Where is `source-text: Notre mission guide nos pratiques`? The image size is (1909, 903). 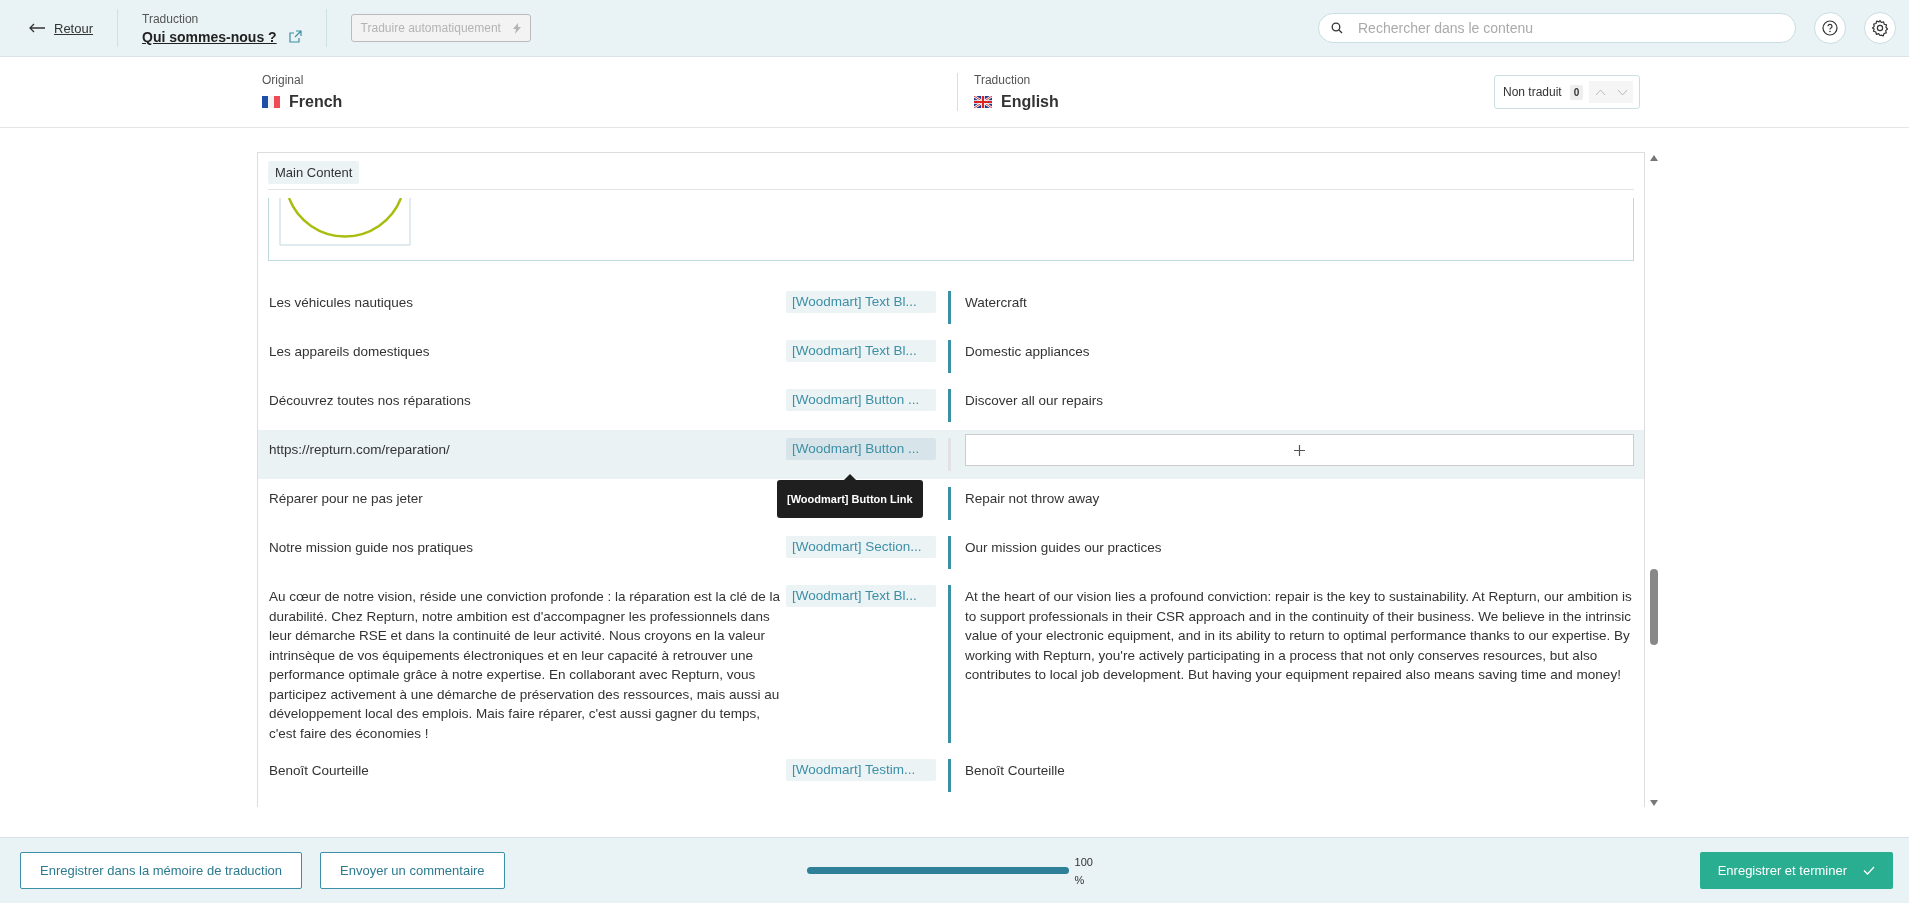
source-text: Notre mission guide nos pratiques is located at coordinates (372, 548).